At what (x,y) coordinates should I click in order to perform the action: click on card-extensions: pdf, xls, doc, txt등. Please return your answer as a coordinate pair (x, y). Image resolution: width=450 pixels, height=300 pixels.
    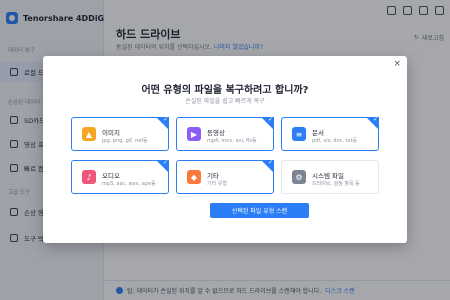
    Looking at the image, I should click on (335, 141).